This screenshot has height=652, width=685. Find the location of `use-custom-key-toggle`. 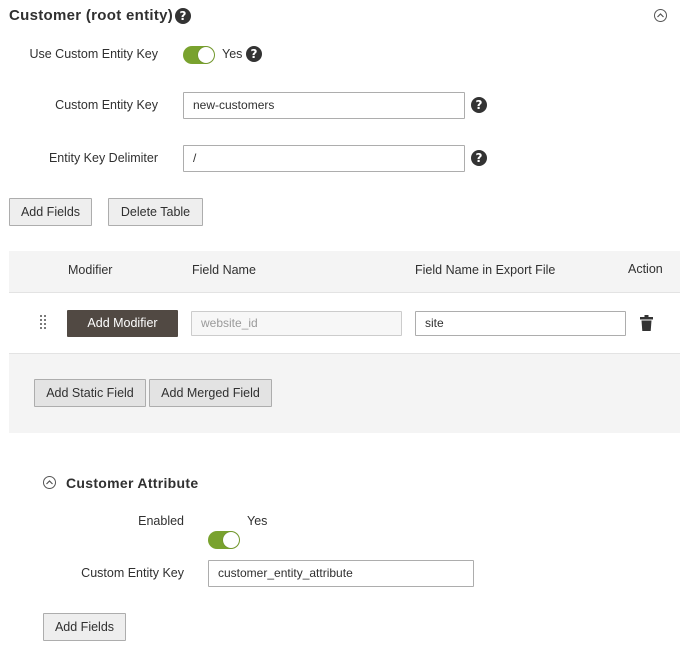

use-custom-key-toggle is located at coordinates (199, 55).